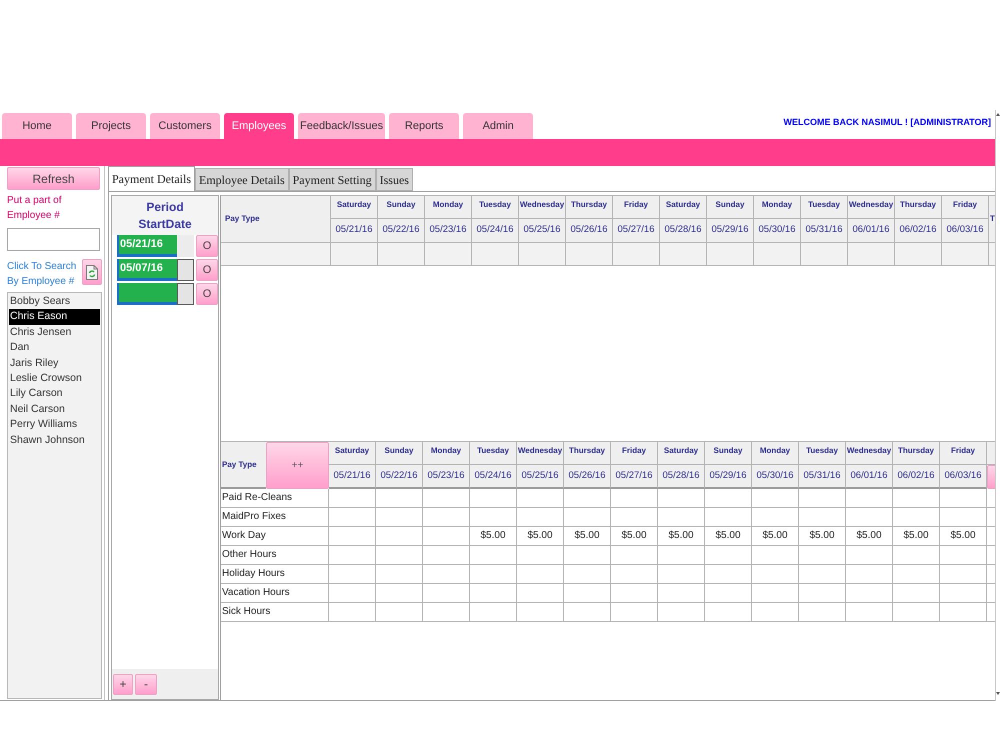  Describe the element at coordinates (54, 317) in the screenshot. I see `list-item: Chris Eason` at that location.